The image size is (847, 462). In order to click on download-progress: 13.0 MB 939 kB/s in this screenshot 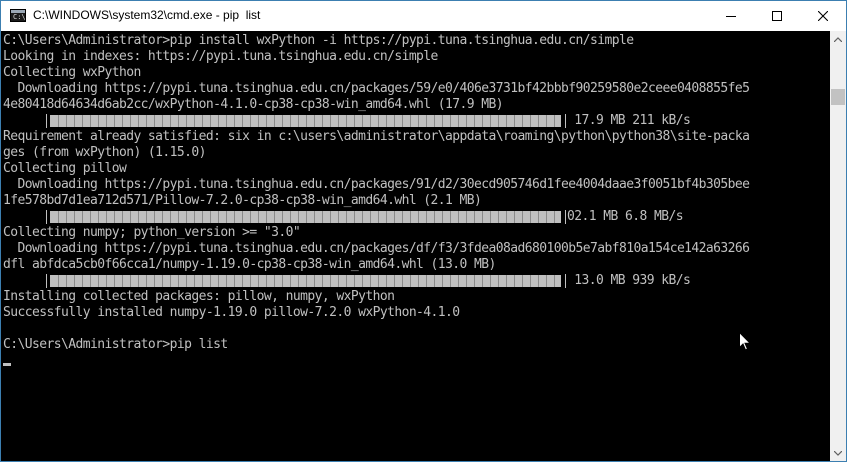, I will do `click(415, 281)`.